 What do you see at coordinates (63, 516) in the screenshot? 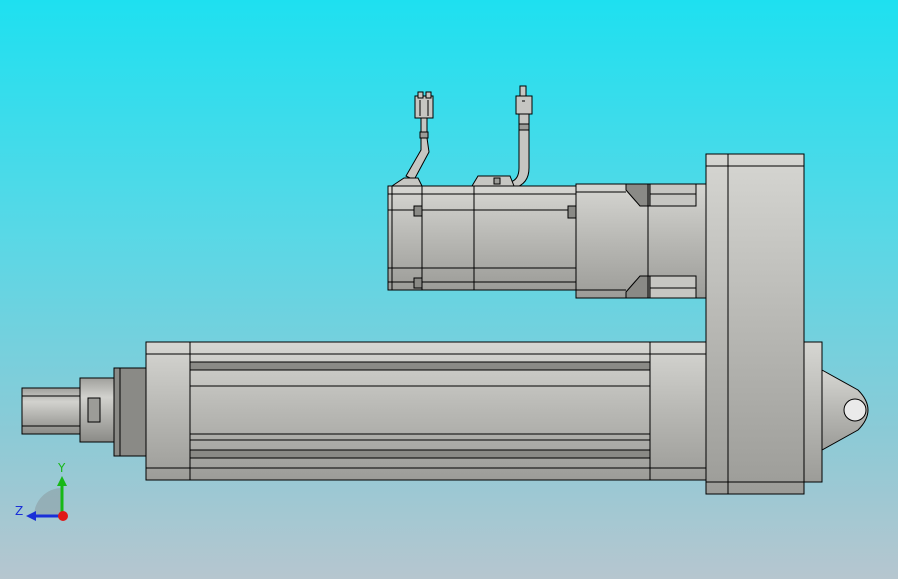
I see `x-axis-dot` at bounding box center [63, 516].